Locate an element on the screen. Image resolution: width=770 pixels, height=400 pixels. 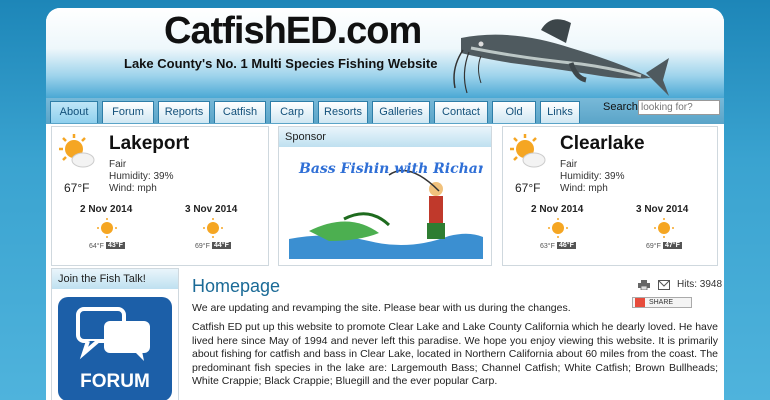
page-title: Homepage is located at coordinates (236, 286).